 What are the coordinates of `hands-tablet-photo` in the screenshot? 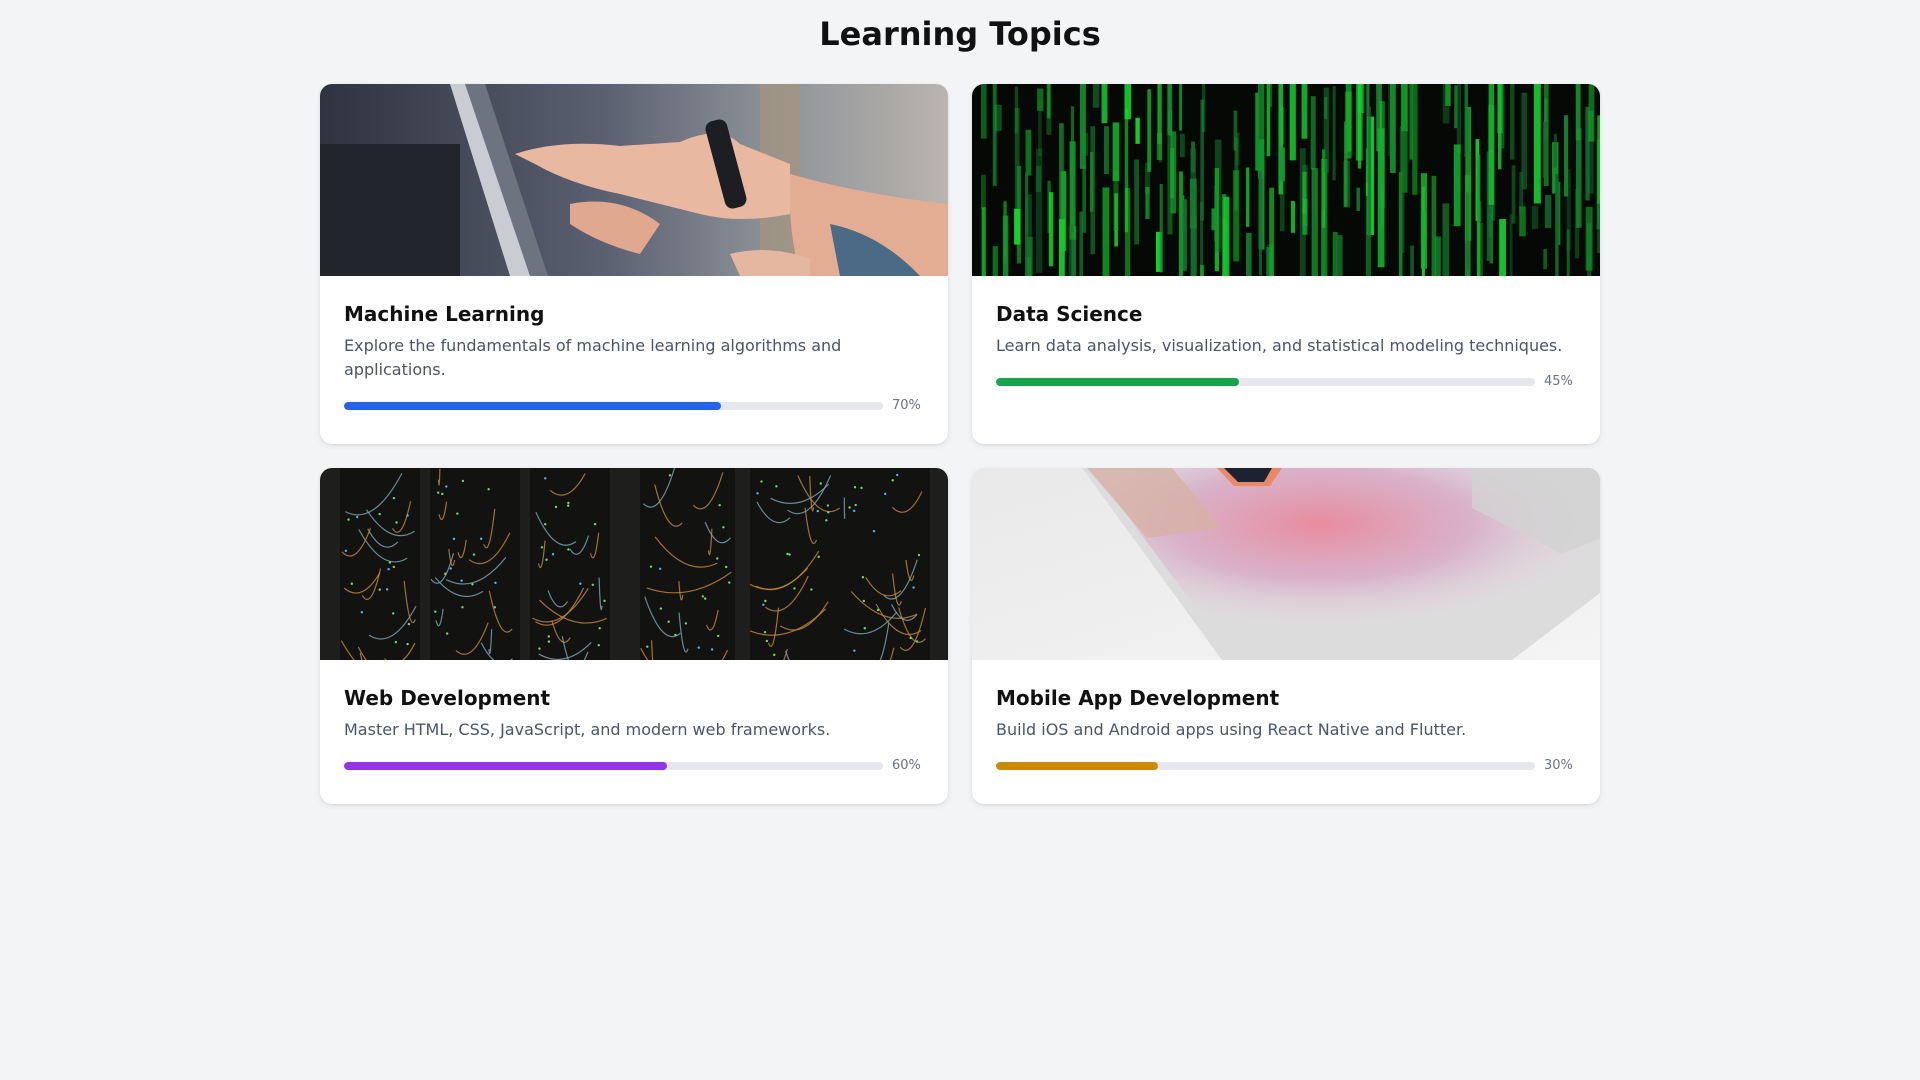 It's located at (634, 180).